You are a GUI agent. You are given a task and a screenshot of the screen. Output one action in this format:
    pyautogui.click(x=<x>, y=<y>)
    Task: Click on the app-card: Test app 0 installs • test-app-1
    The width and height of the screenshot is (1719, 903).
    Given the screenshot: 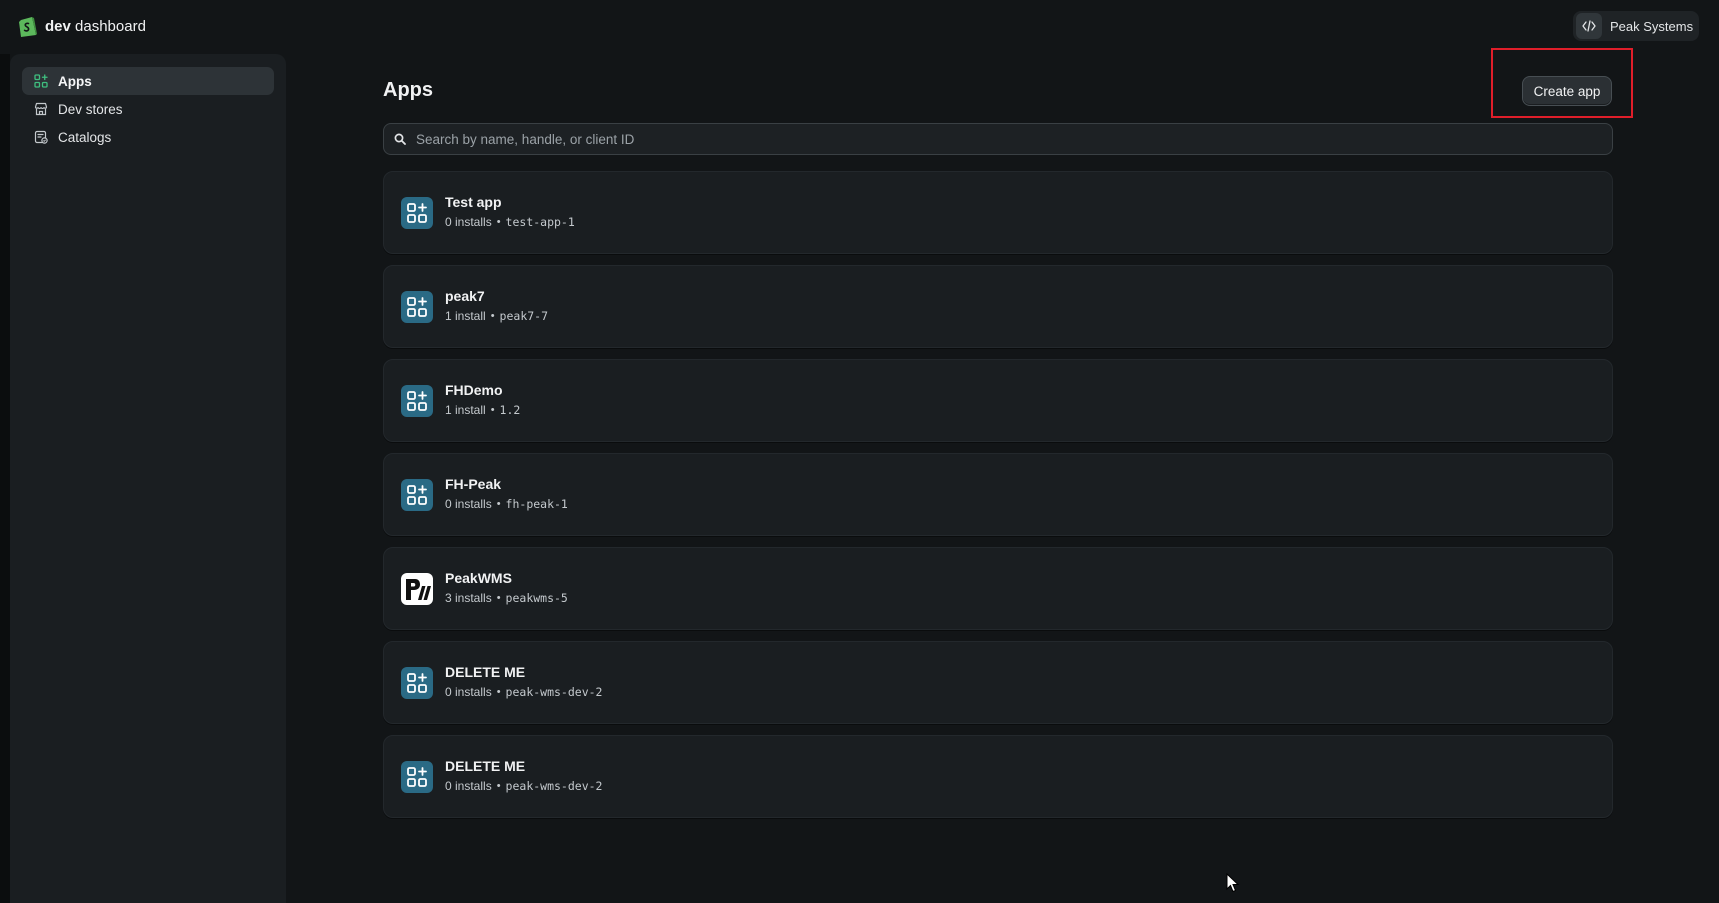 What is the action you would take?
    pyautogui.click(x=998, y=212)
    